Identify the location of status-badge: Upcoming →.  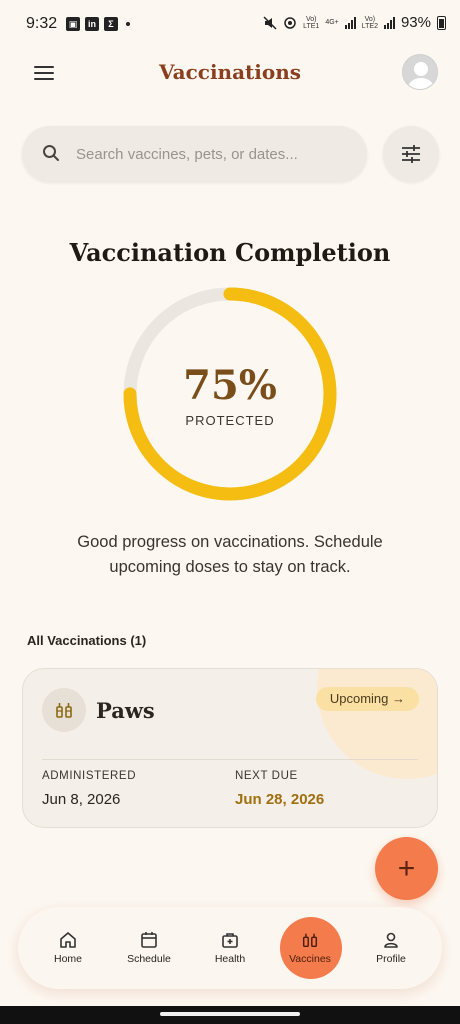
(367, 699).